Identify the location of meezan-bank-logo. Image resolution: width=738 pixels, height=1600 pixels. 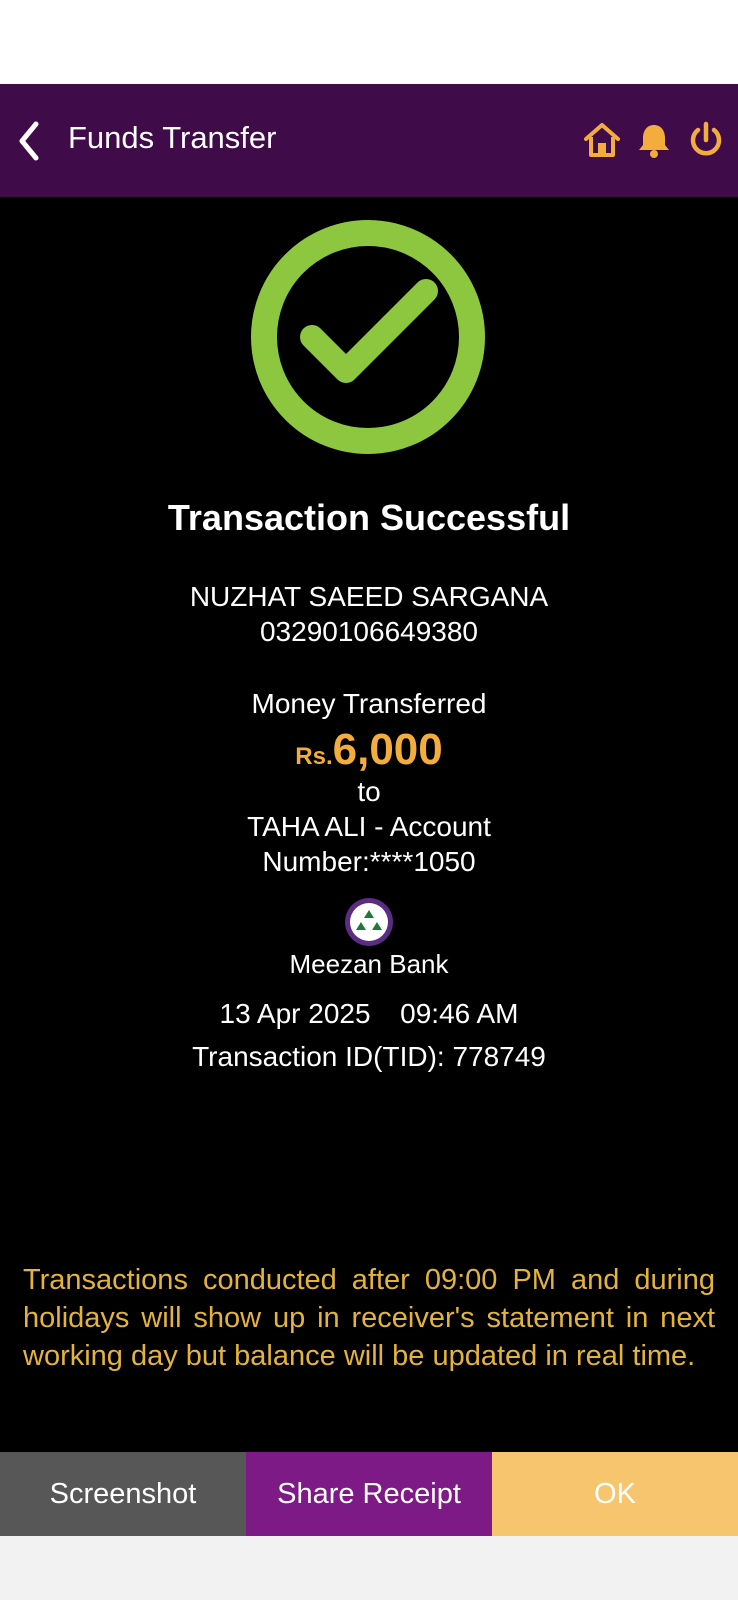
(369, 922).